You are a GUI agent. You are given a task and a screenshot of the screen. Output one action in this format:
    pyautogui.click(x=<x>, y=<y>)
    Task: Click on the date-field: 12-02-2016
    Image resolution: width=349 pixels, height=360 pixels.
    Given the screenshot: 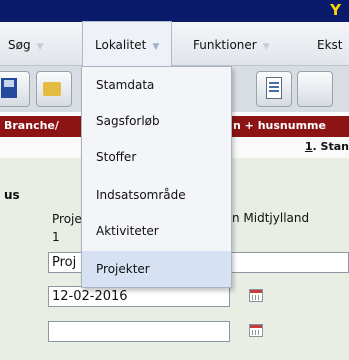 What is the action you would take?
    pyautogui.click(x=139, y=296)
    